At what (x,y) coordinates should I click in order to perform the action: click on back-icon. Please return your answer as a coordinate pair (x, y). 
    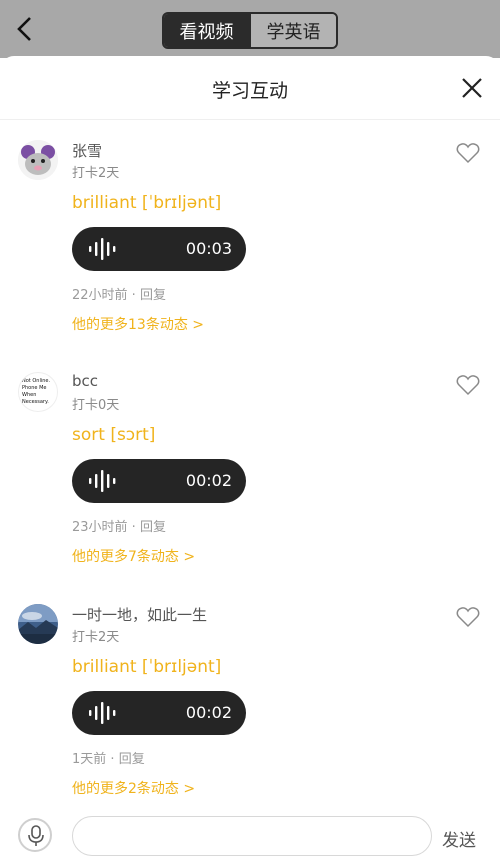
    Looking at the image, I should click on (27, 29).